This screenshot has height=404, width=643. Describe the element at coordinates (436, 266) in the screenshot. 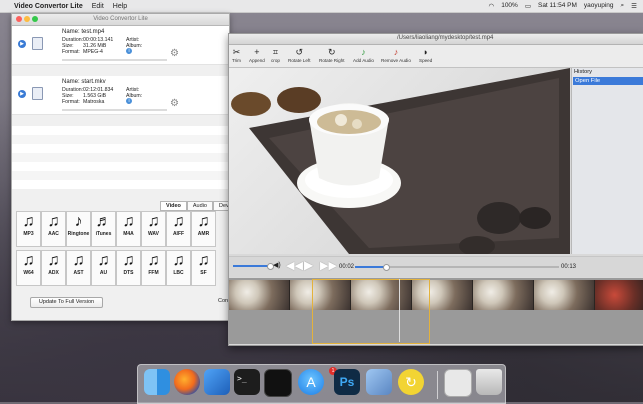

I see `playback-controls: ◀) ◀◀ ▶ ▶▶ 00:02 00:13` at that location.